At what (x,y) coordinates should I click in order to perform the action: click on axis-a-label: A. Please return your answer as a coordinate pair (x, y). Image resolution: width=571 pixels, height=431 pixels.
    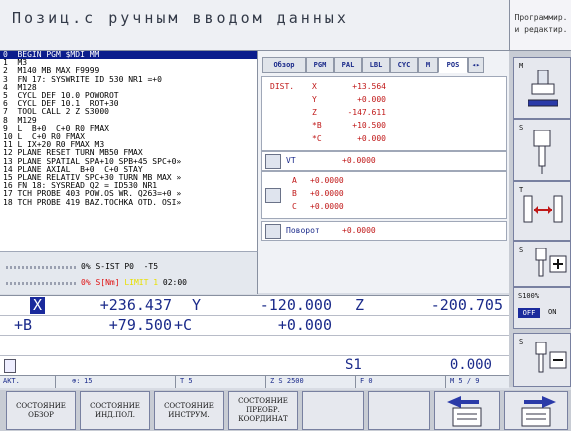
    Looking at the image, I should click on (294, 180).